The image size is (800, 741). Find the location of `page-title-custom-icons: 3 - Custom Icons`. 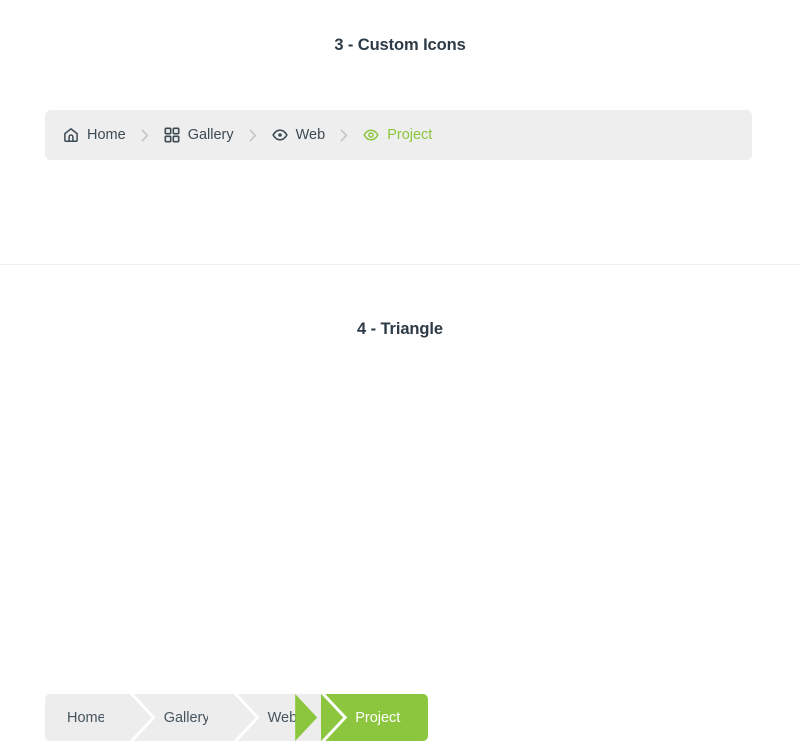

page-title-custom-icons: 3 - Custom Icons is located at coordinates (400, 45).